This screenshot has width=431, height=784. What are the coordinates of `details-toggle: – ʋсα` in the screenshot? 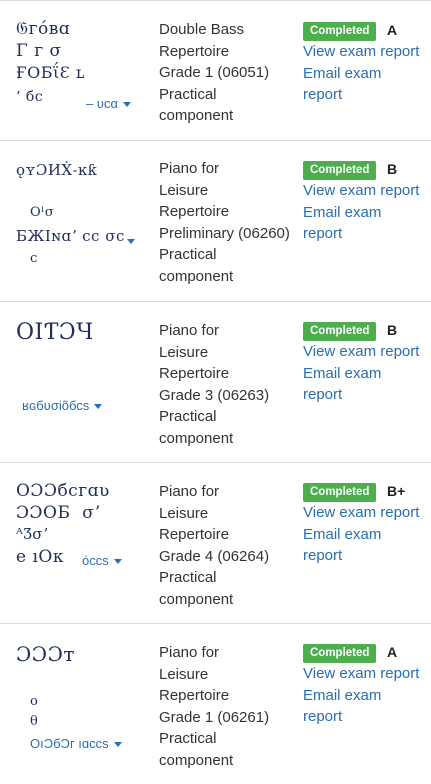 It's located at (108, 103).